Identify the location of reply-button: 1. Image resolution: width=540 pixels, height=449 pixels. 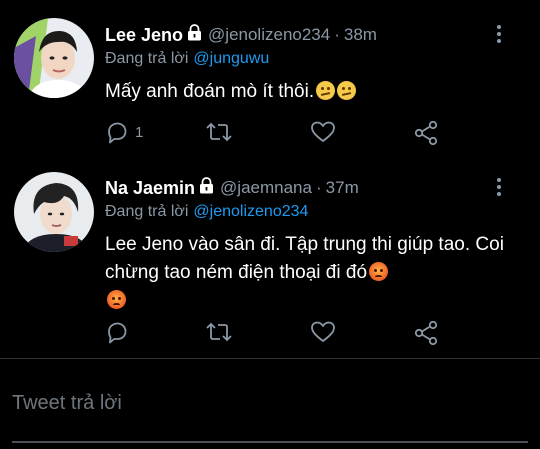
(124, 132).